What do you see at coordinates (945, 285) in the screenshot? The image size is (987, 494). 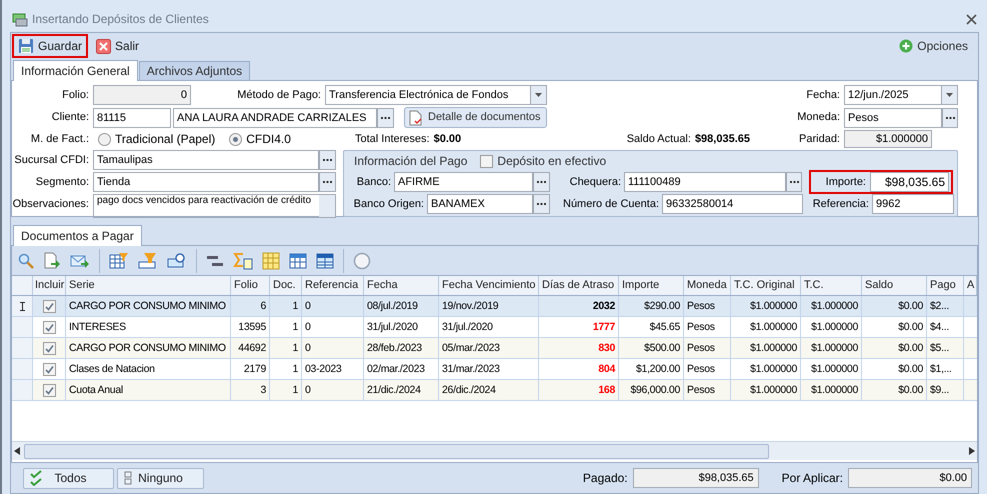 I see `column-header: Pago` at bounding box center [945, 285].